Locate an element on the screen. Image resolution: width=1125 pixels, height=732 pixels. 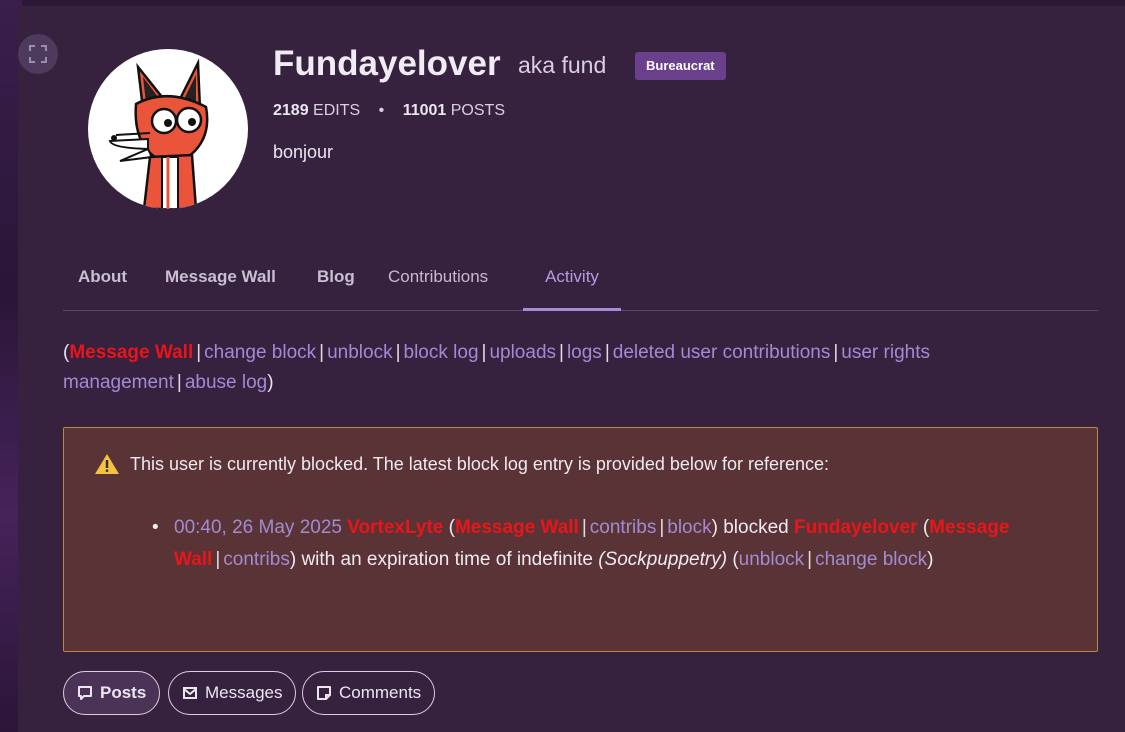
user-bio: bonjour is located at coordinates (303, 152).